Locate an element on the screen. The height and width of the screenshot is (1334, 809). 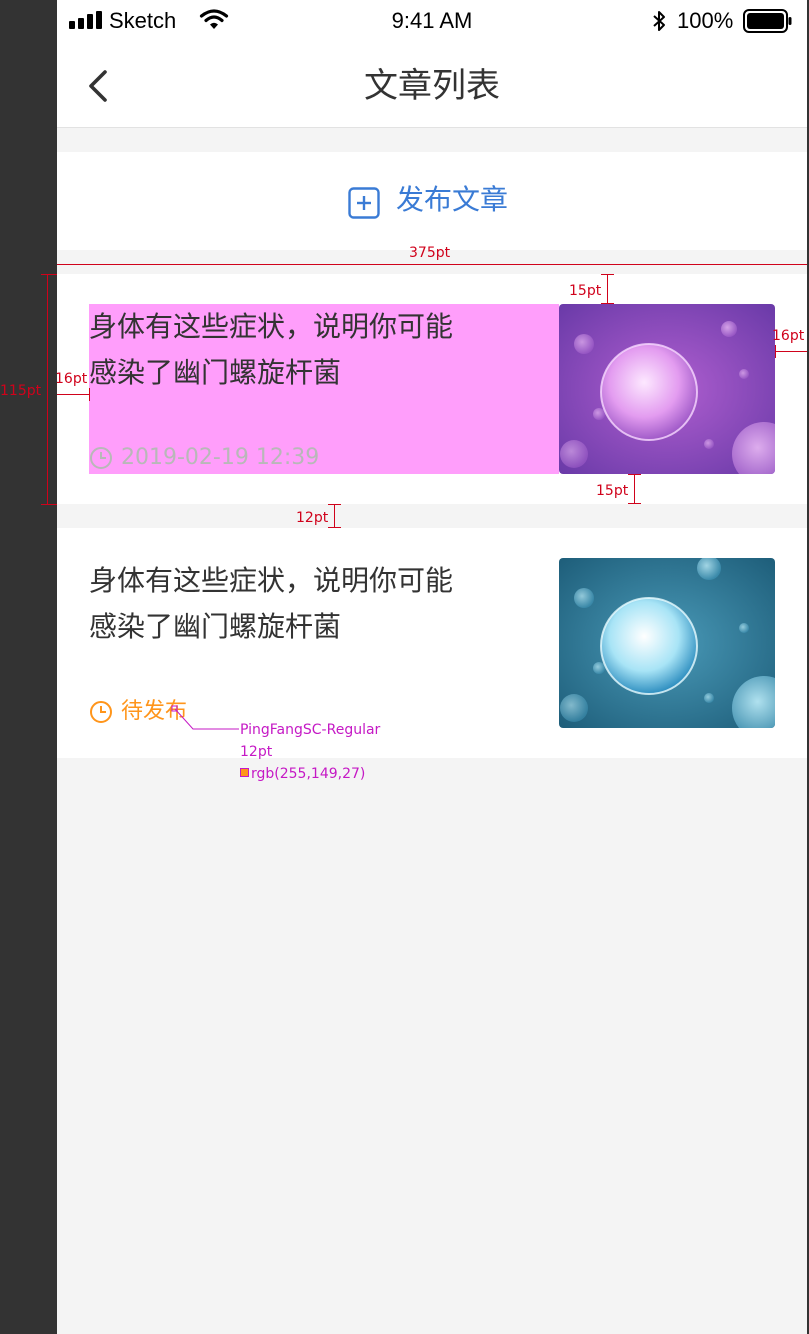
font-leader-line is located at coordinates (205, 717).